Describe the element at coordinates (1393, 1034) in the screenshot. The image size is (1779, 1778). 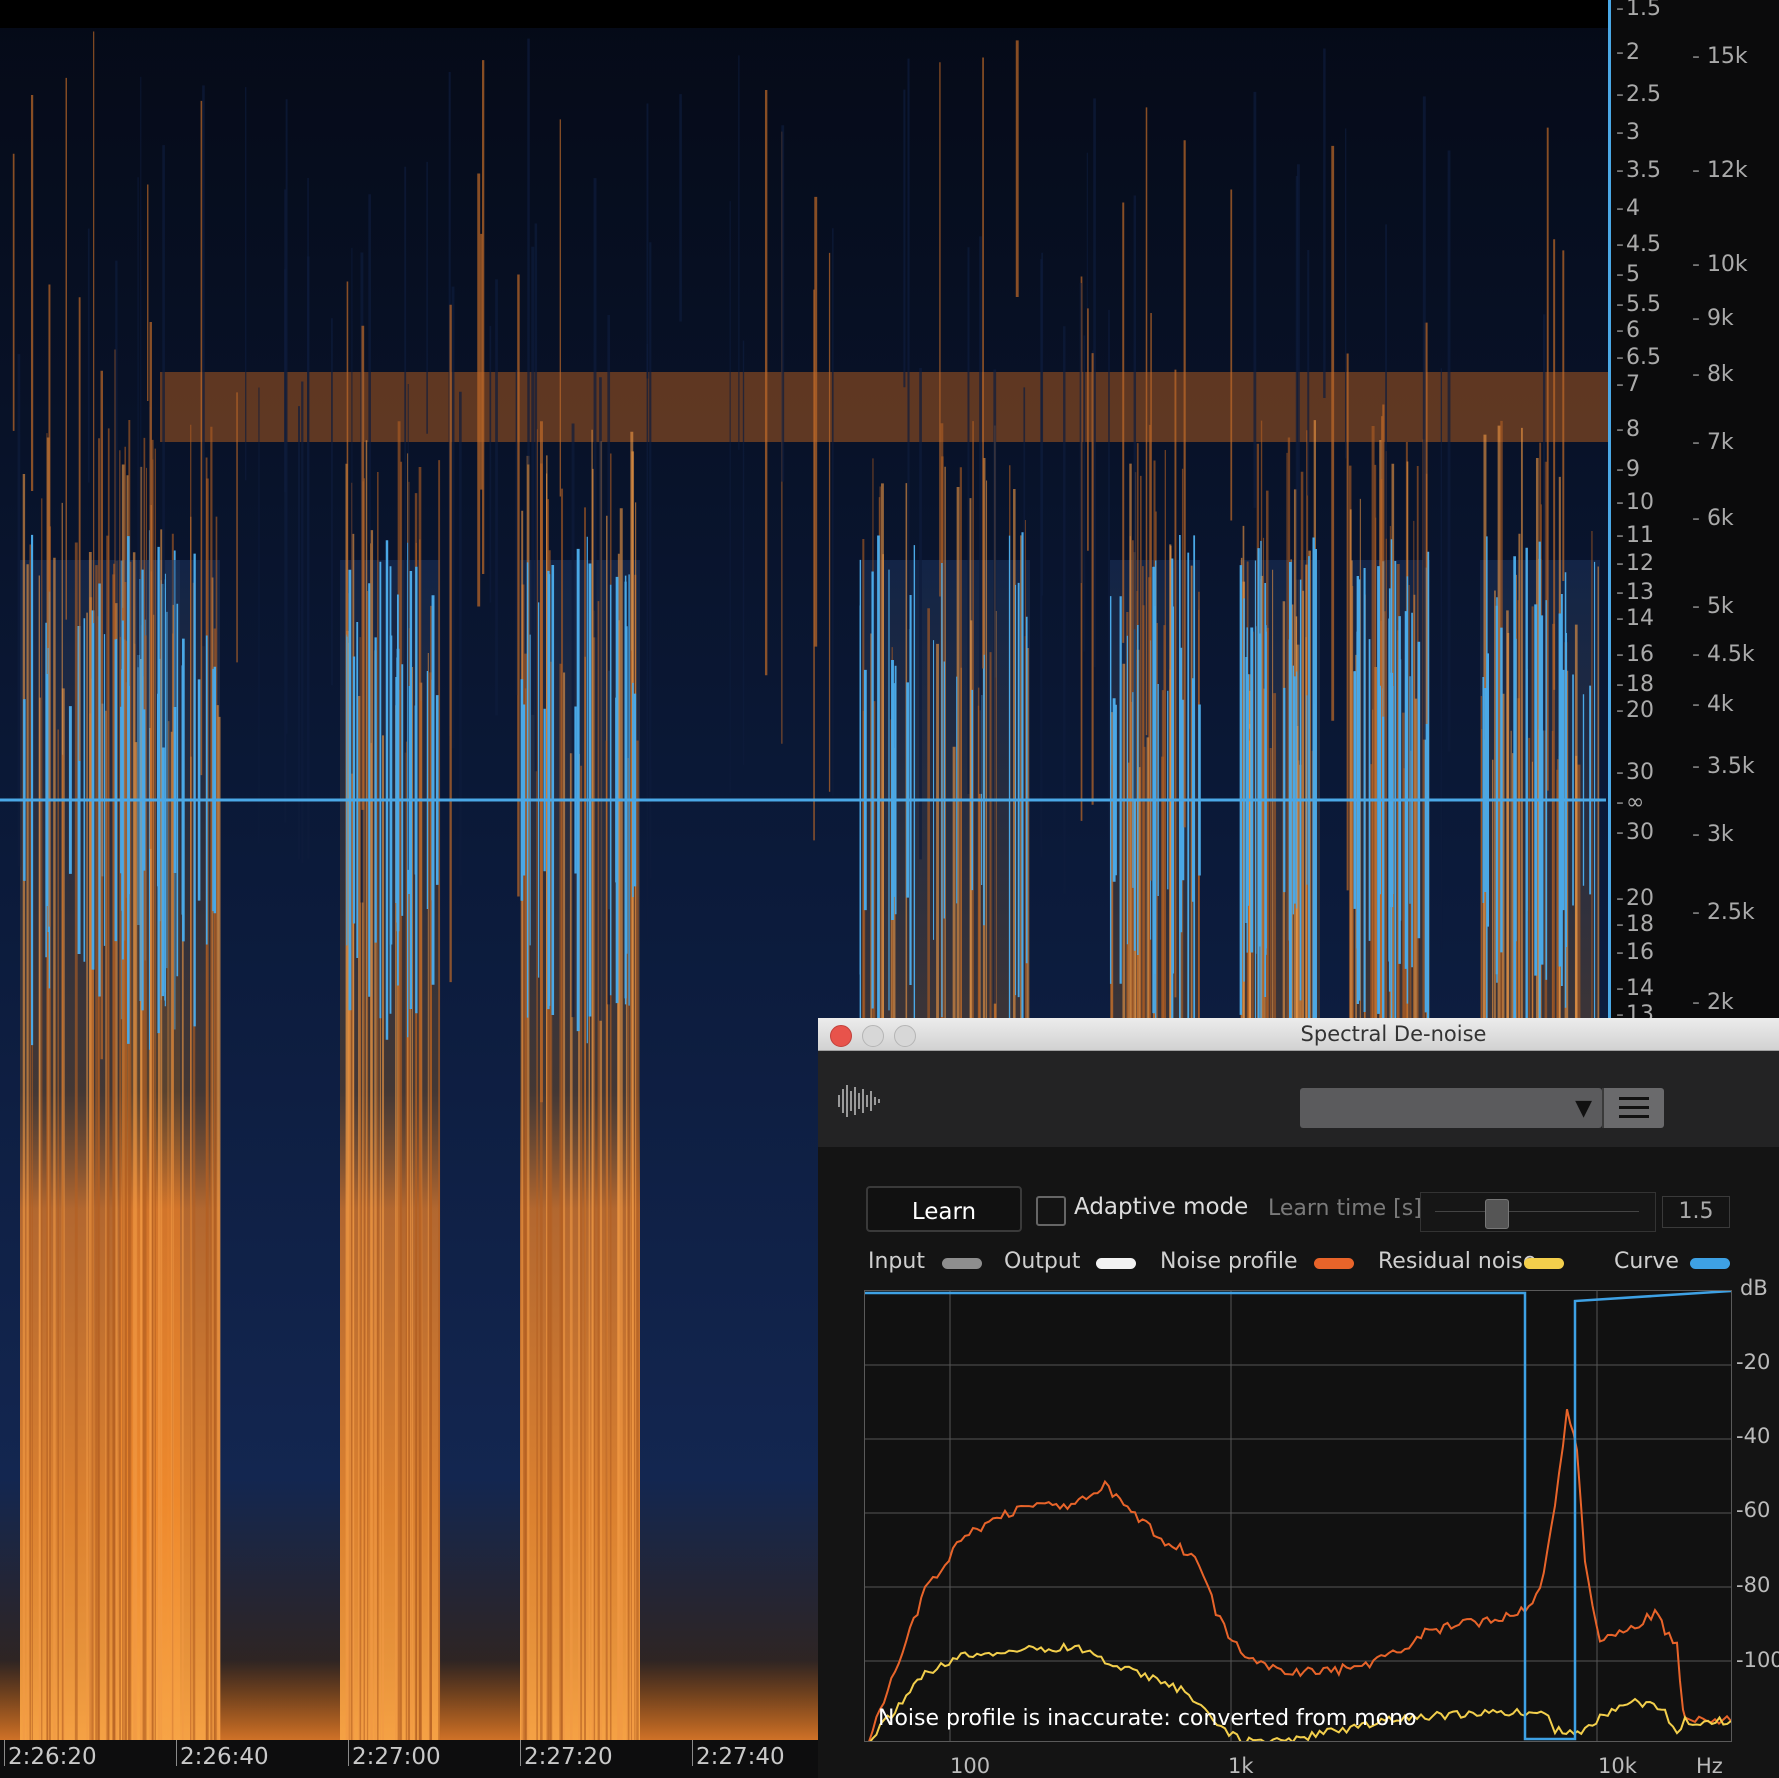
I see `window-title: Spectral De-noise` at that location.